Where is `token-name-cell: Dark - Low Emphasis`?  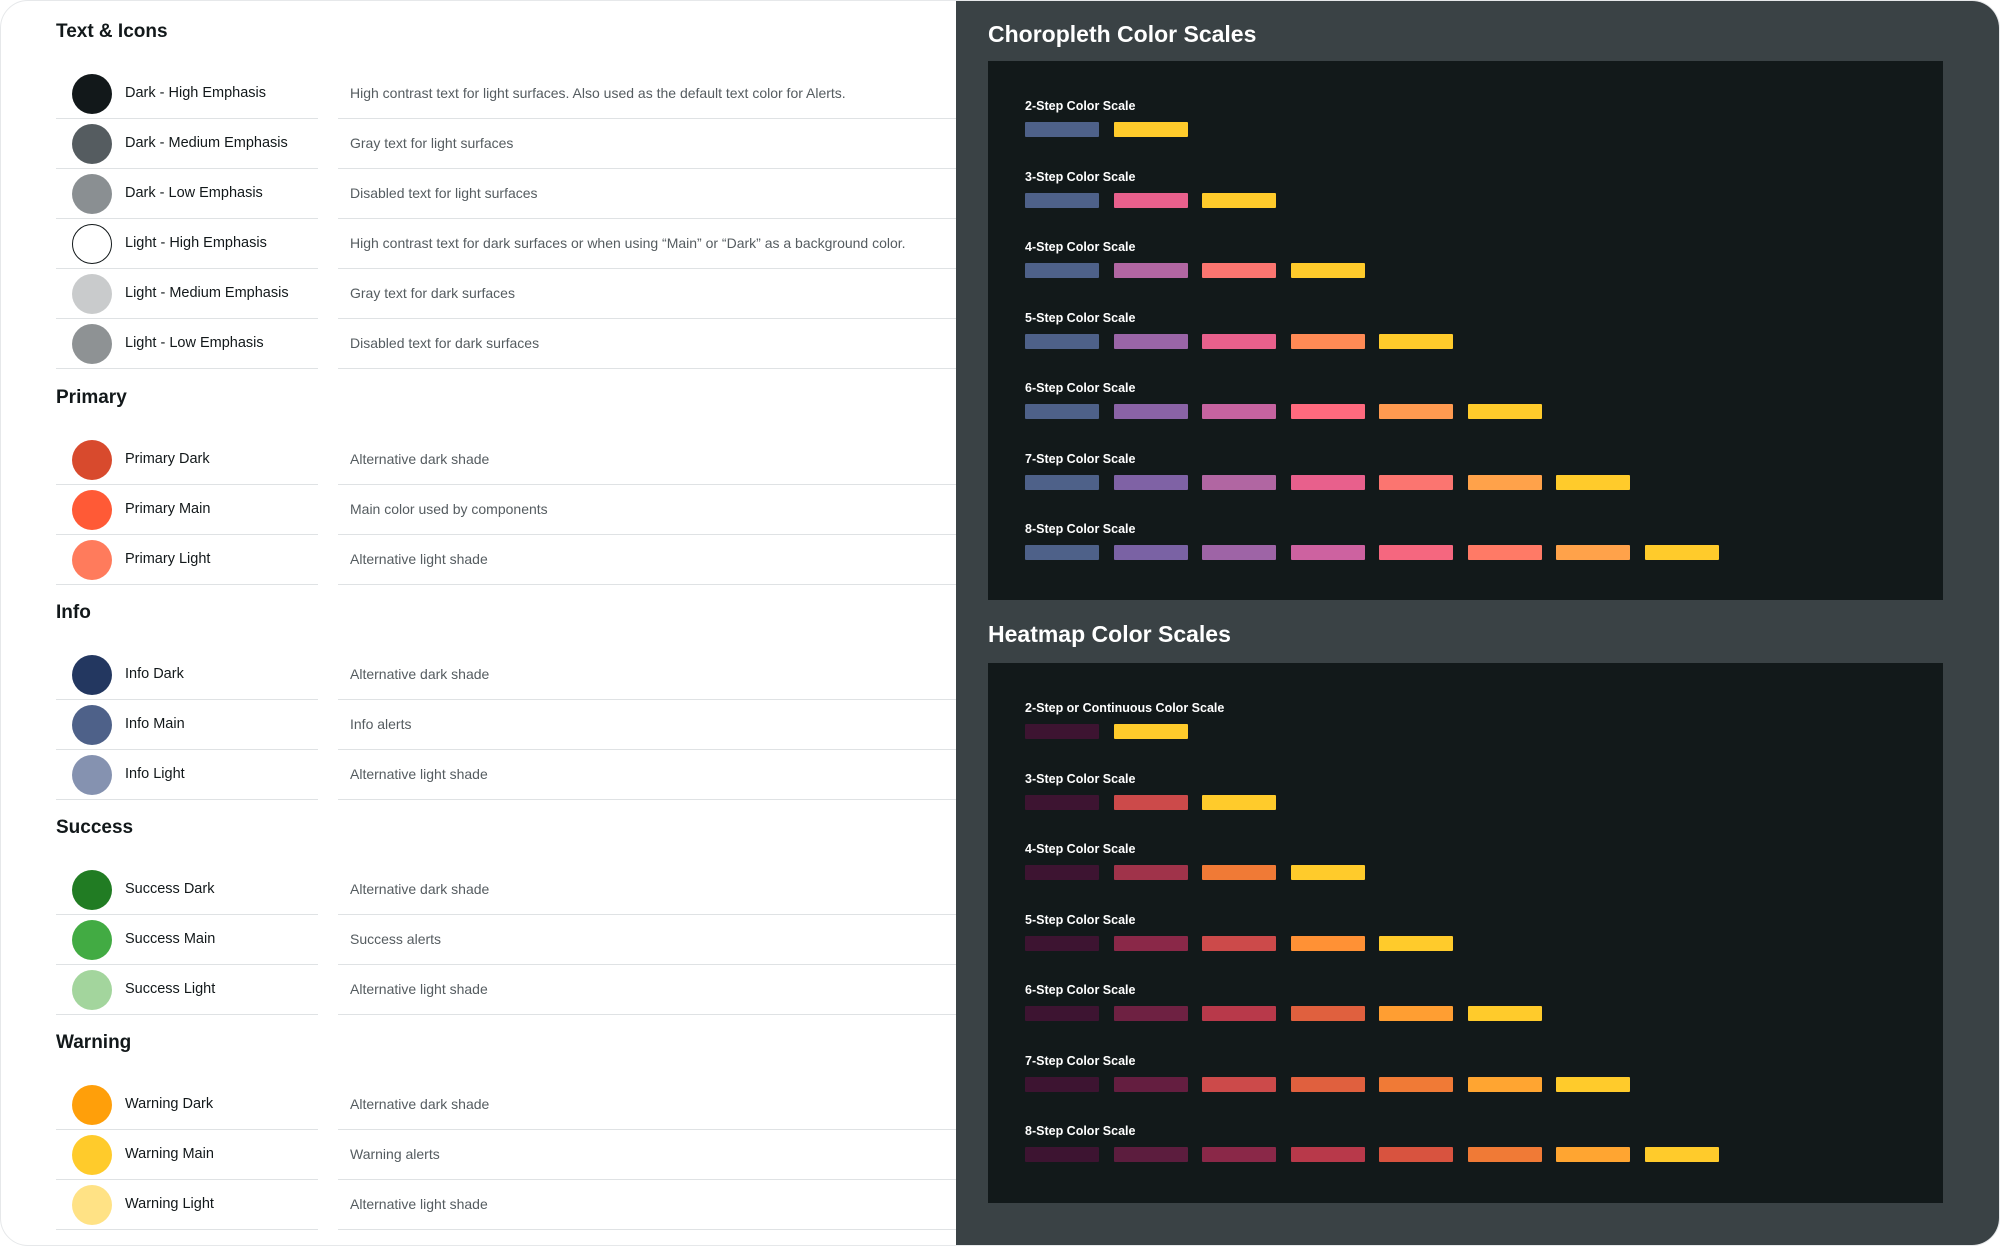
token-name-cell: Dark - Low Emphasis is located at coordinates (187, 194).